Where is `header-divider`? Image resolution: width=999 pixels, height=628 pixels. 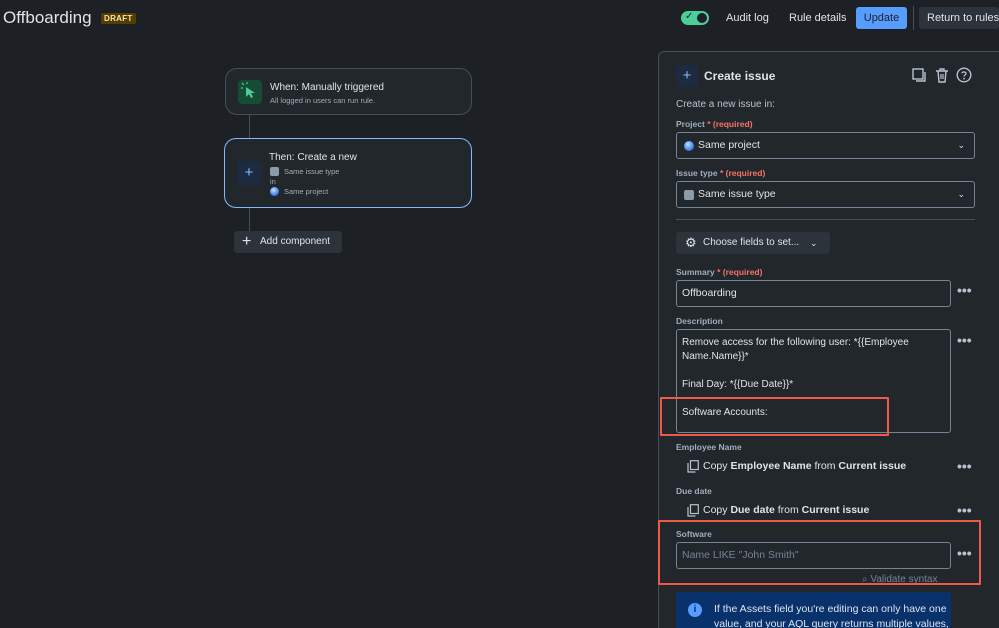
header-divider is located at coordinates (913, 18).